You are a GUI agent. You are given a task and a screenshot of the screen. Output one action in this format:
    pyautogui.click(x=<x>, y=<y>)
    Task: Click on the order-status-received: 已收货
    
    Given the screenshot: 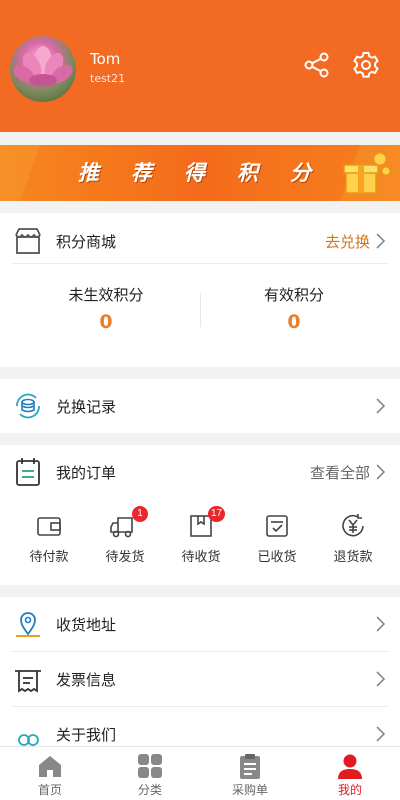 What is the action you would take?
    pyautogui.click(x=277, y=538)
    